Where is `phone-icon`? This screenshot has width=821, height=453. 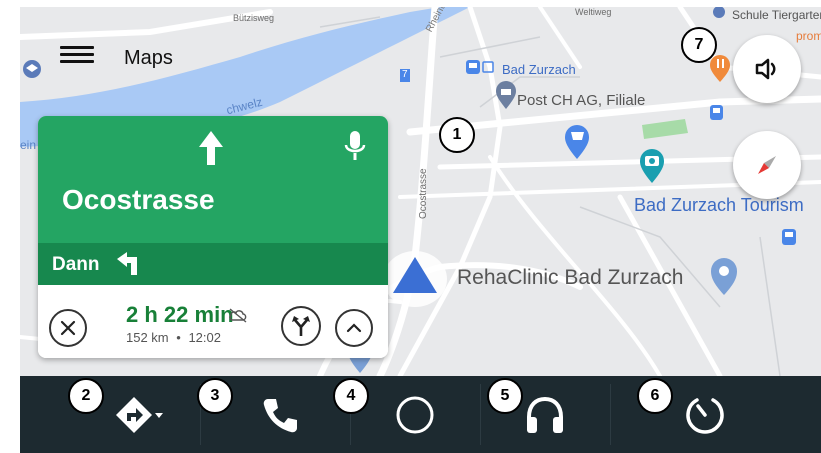 phone-icon is located at coordinates (280, 415).